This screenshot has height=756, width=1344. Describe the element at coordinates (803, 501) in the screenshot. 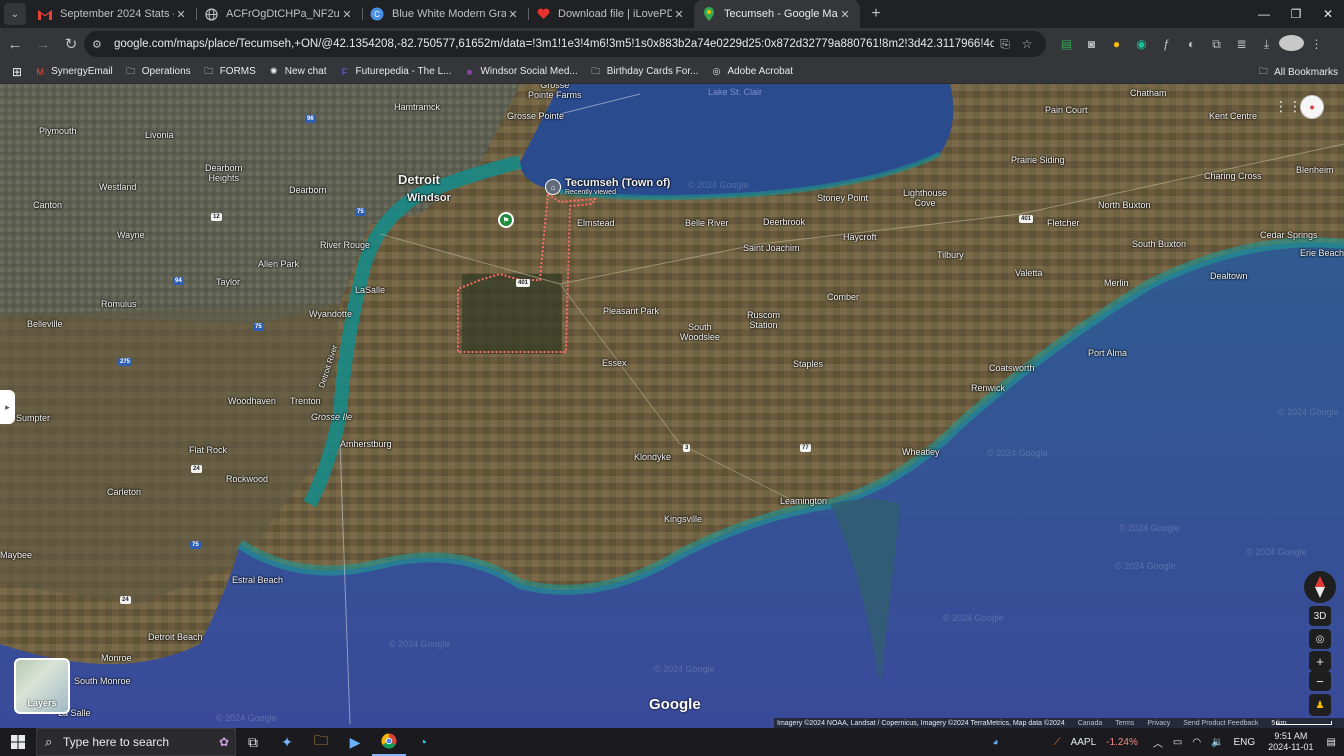

I see `place-leamington: Leamington` at that location.